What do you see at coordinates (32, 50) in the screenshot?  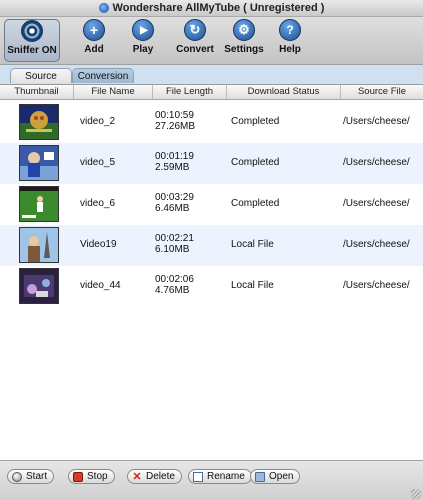 I see `sniffer-label: Sniffer ON` at bounding box center [32, 50].